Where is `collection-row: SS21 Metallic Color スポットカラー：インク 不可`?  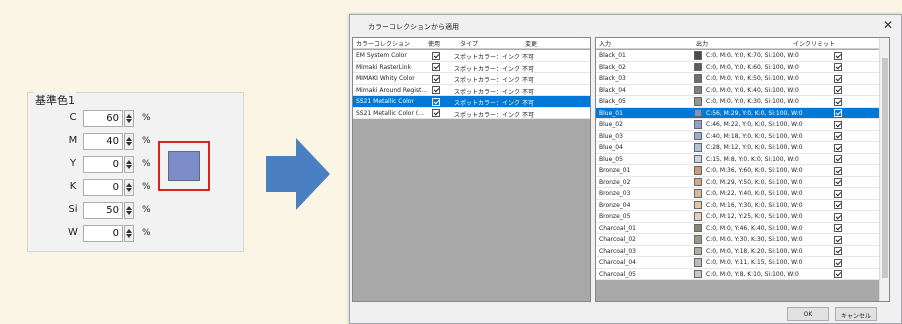
collection-row: SS21 Metallic Color スポットカラー：インク 不可 is located at coordinates (471, 102).